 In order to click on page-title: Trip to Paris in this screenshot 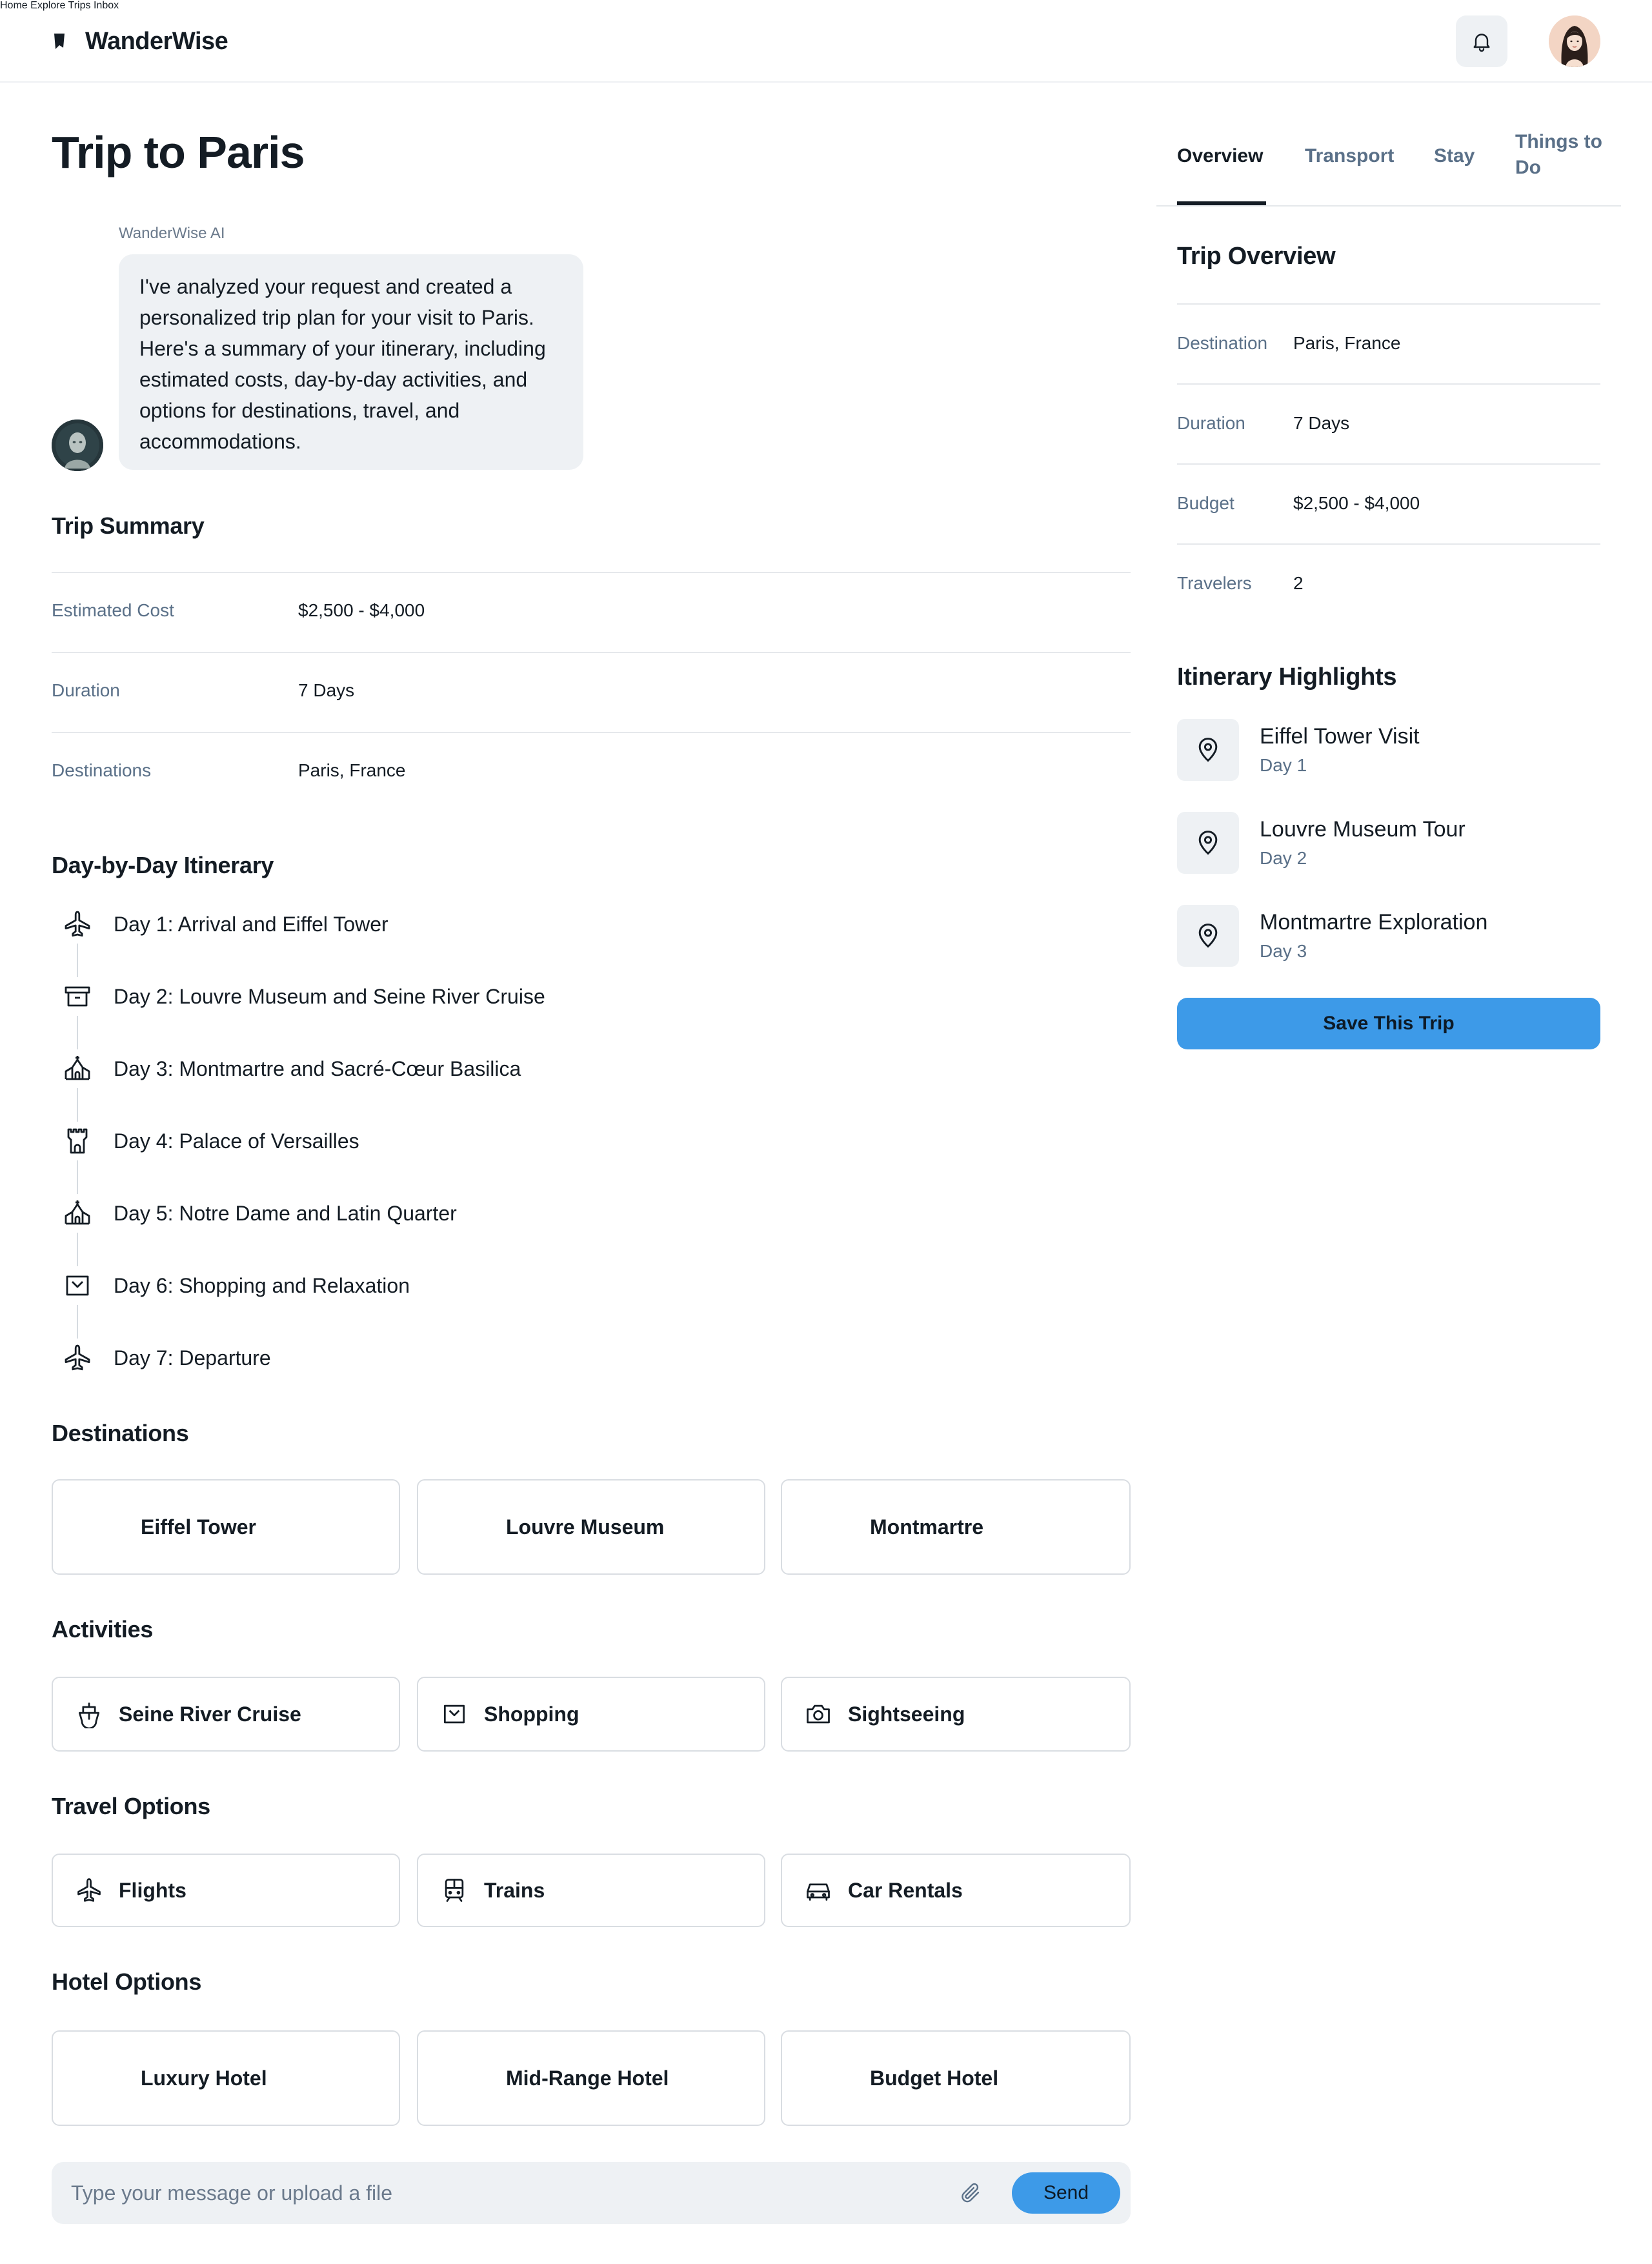, I will do `click(178, 152)`.